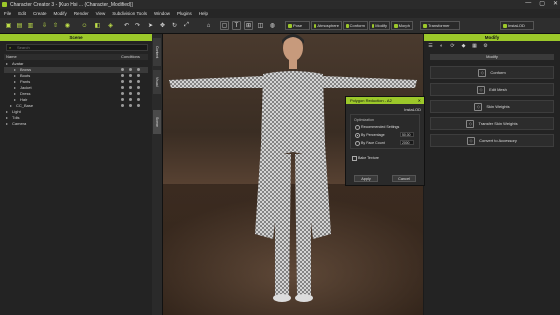 The height and width of the screenshot is (315, 560). Describe the element at coordinates (419, 100) in the screenshot. I see `dialog-close-icon: ✕` at that location.